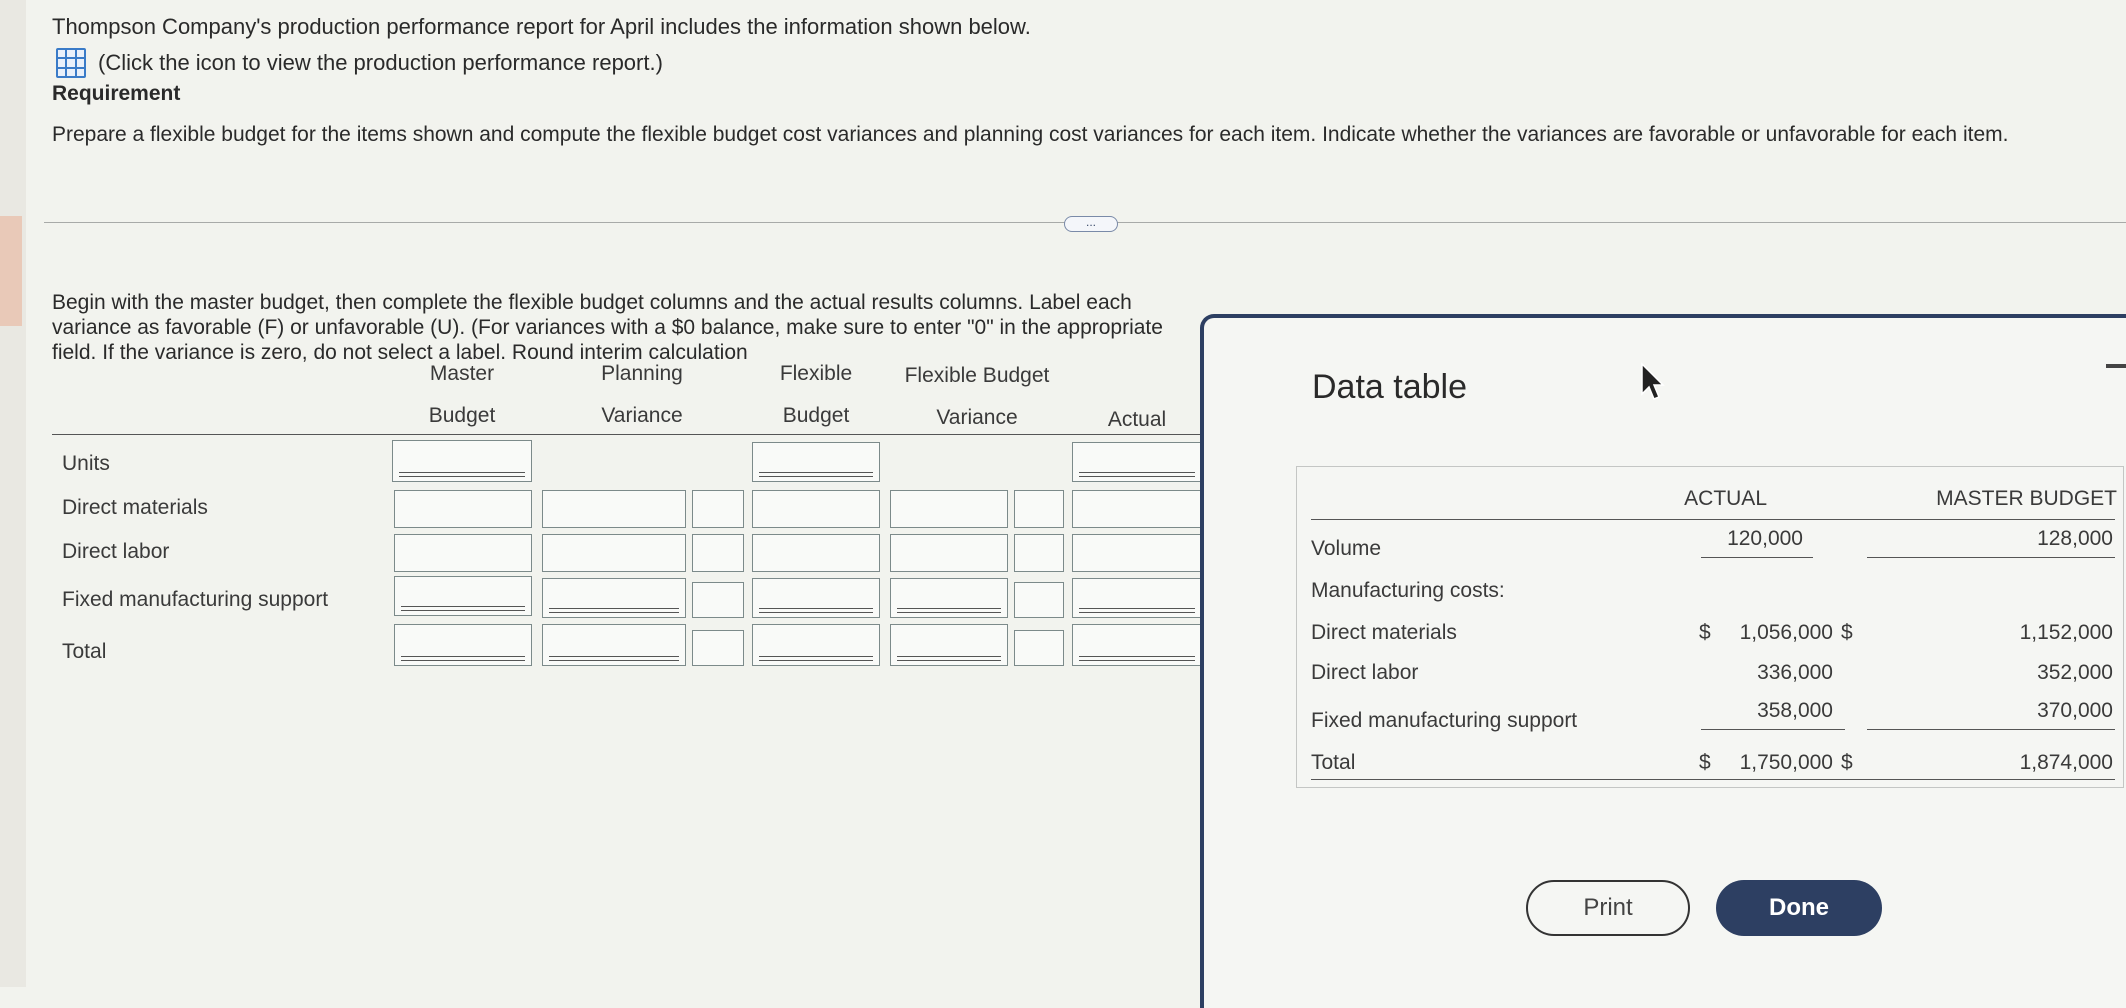 This screenshot has width=2126, height=1008. Describe the element at coordinates (1137, 598) in the screenshot. I see `fms-actual-input` at that location.